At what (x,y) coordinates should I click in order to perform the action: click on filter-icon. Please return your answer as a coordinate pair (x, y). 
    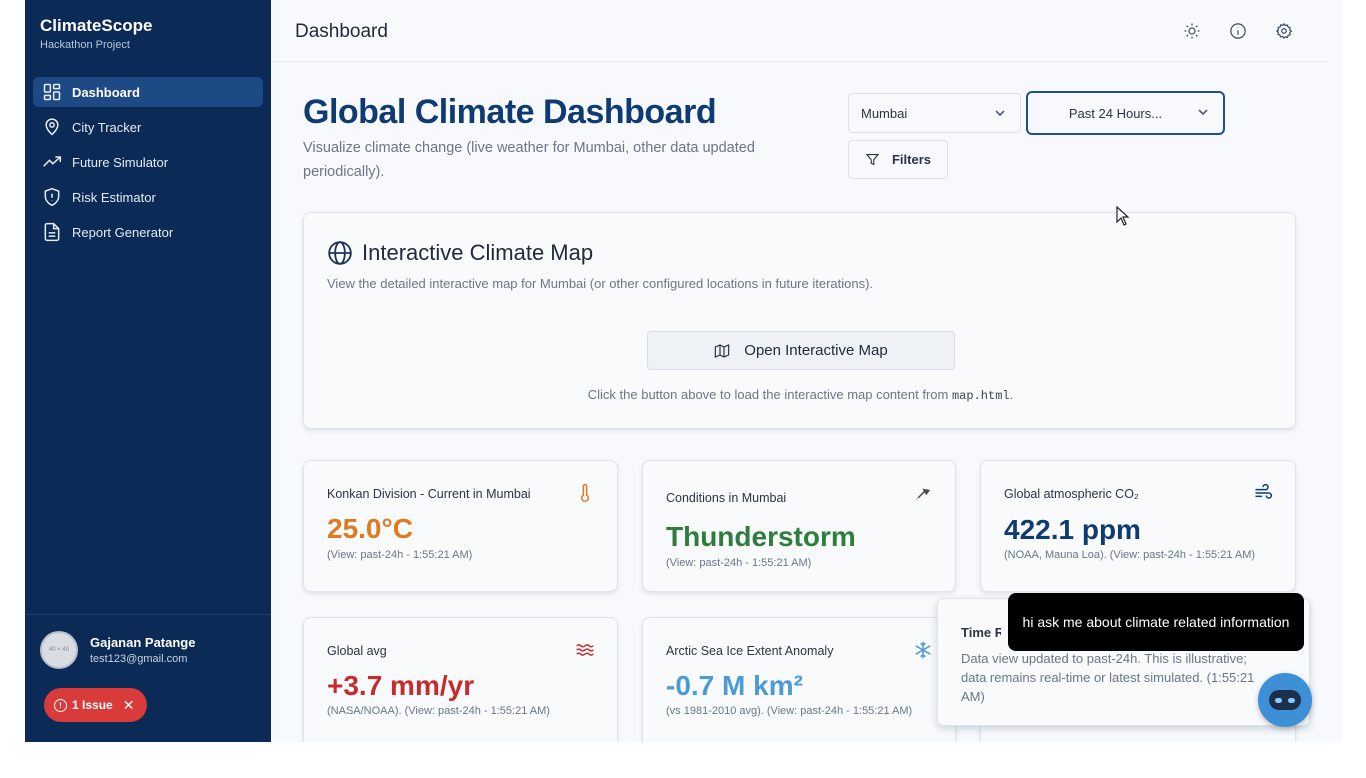
    Looking at the image, I should click on (872, 159).